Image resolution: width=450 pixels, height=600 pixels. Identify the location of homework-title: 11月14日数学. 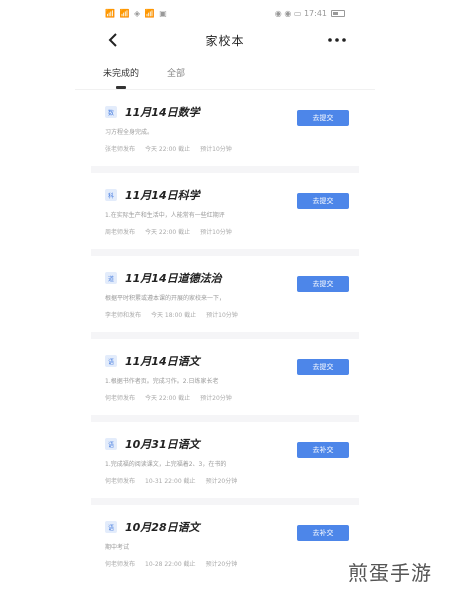
(162, 112).